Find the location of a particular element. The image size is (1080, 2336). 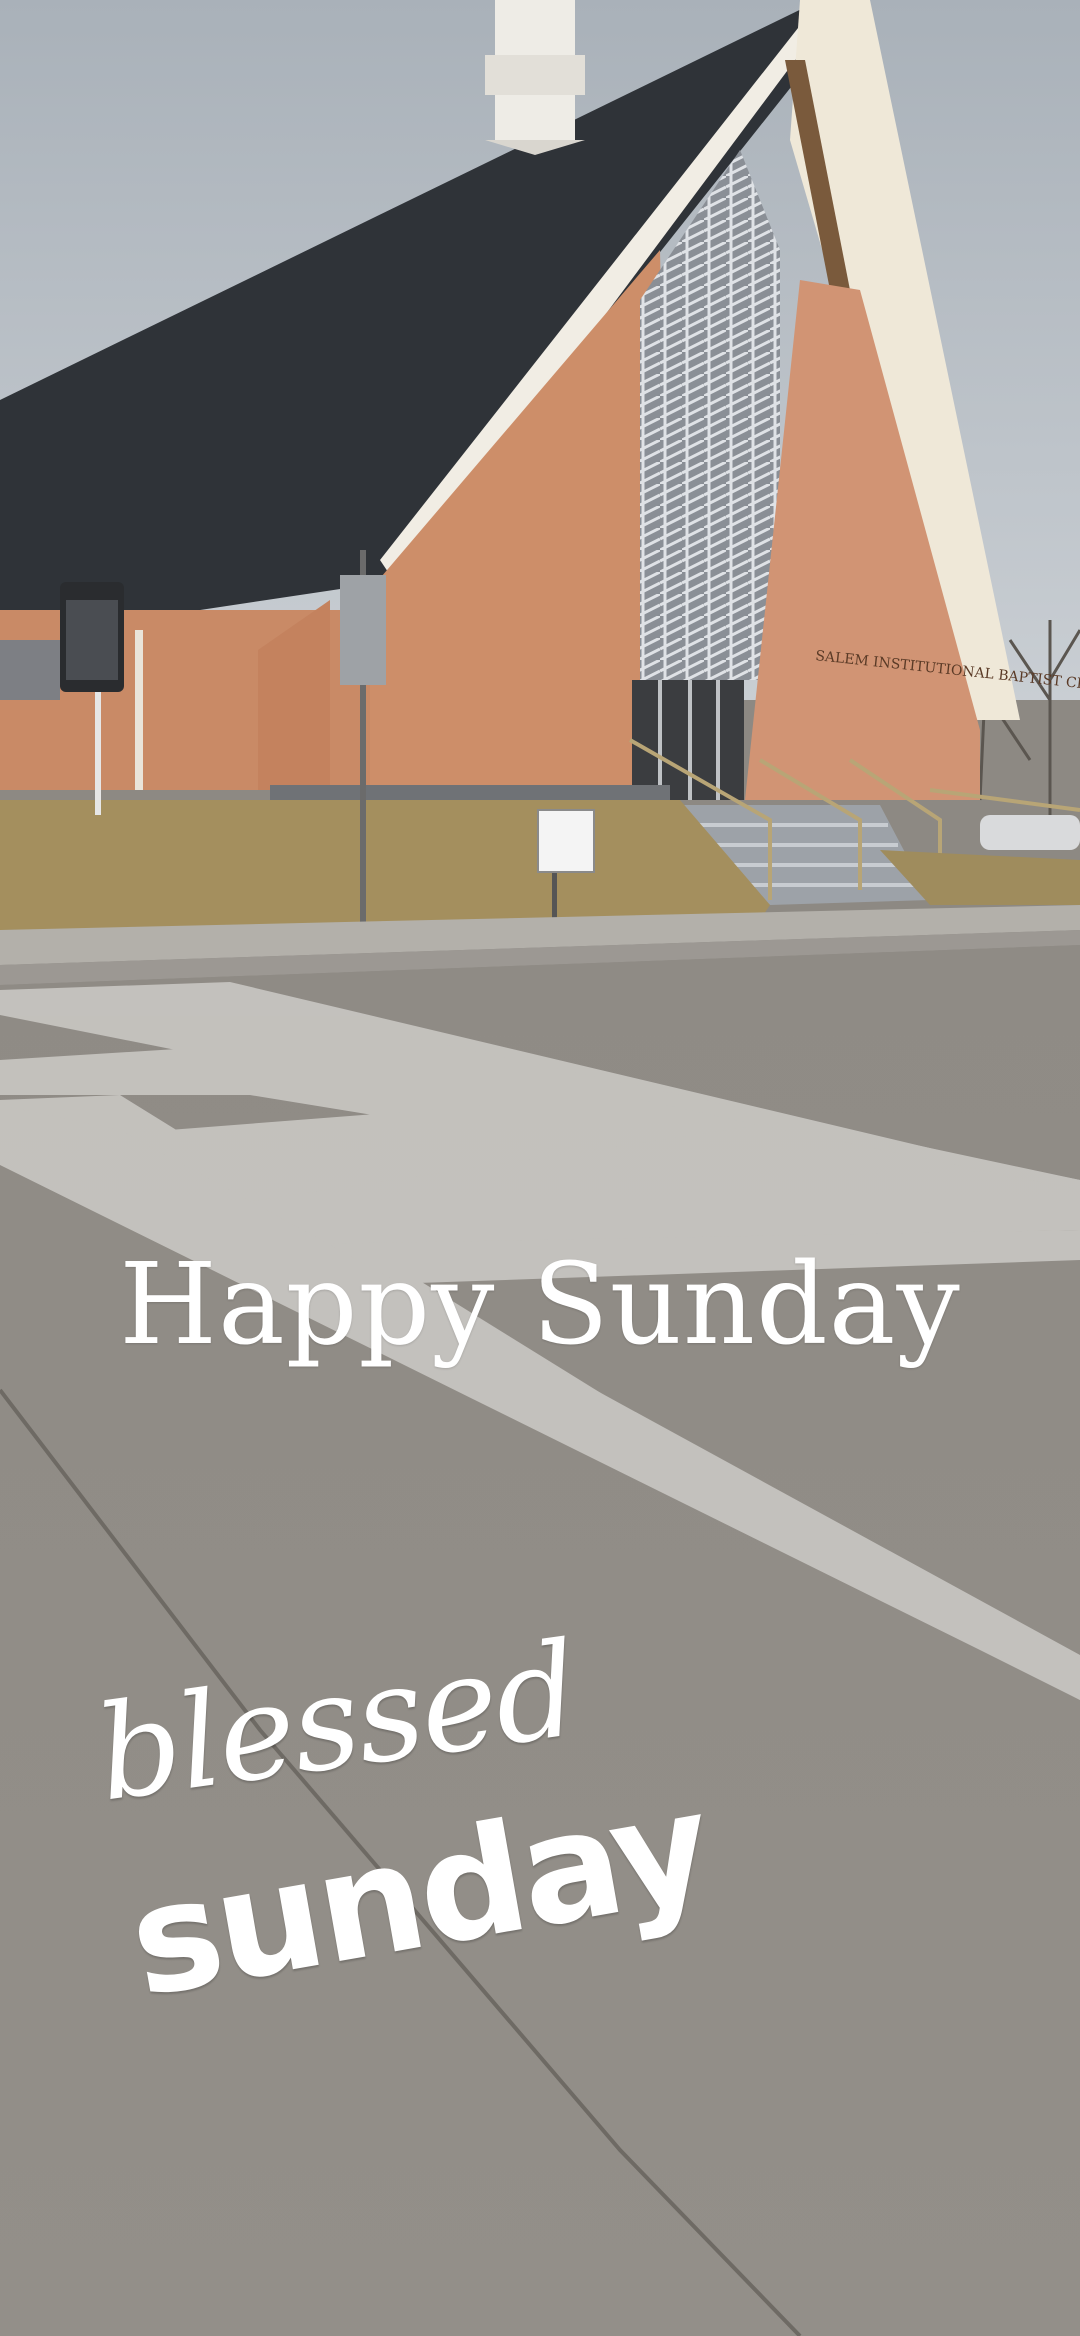

blessed-sunday-sticker: blessed sunday is located at coordinates (399, 1856).